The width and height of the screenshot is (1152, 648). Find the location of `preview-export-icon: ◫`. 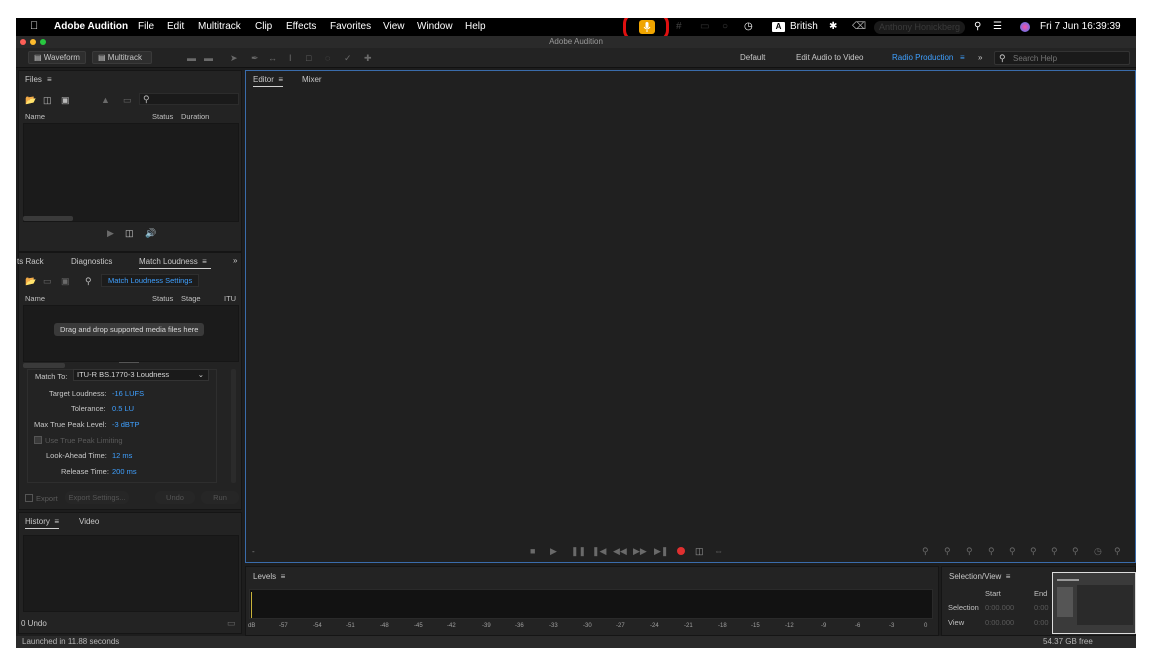

preview-export-icon: ◫ is located at coordinates (129, 233).